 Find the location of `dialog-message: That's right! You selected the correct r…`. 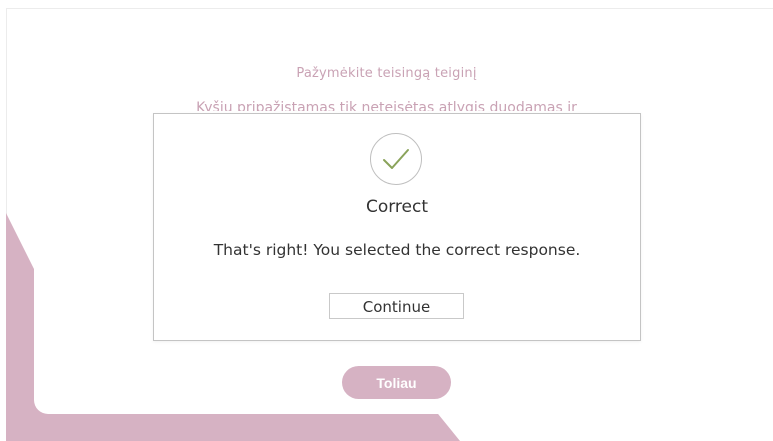

dialog-message: That's right! You selected the correct r… is located at coordinates (397, 250).